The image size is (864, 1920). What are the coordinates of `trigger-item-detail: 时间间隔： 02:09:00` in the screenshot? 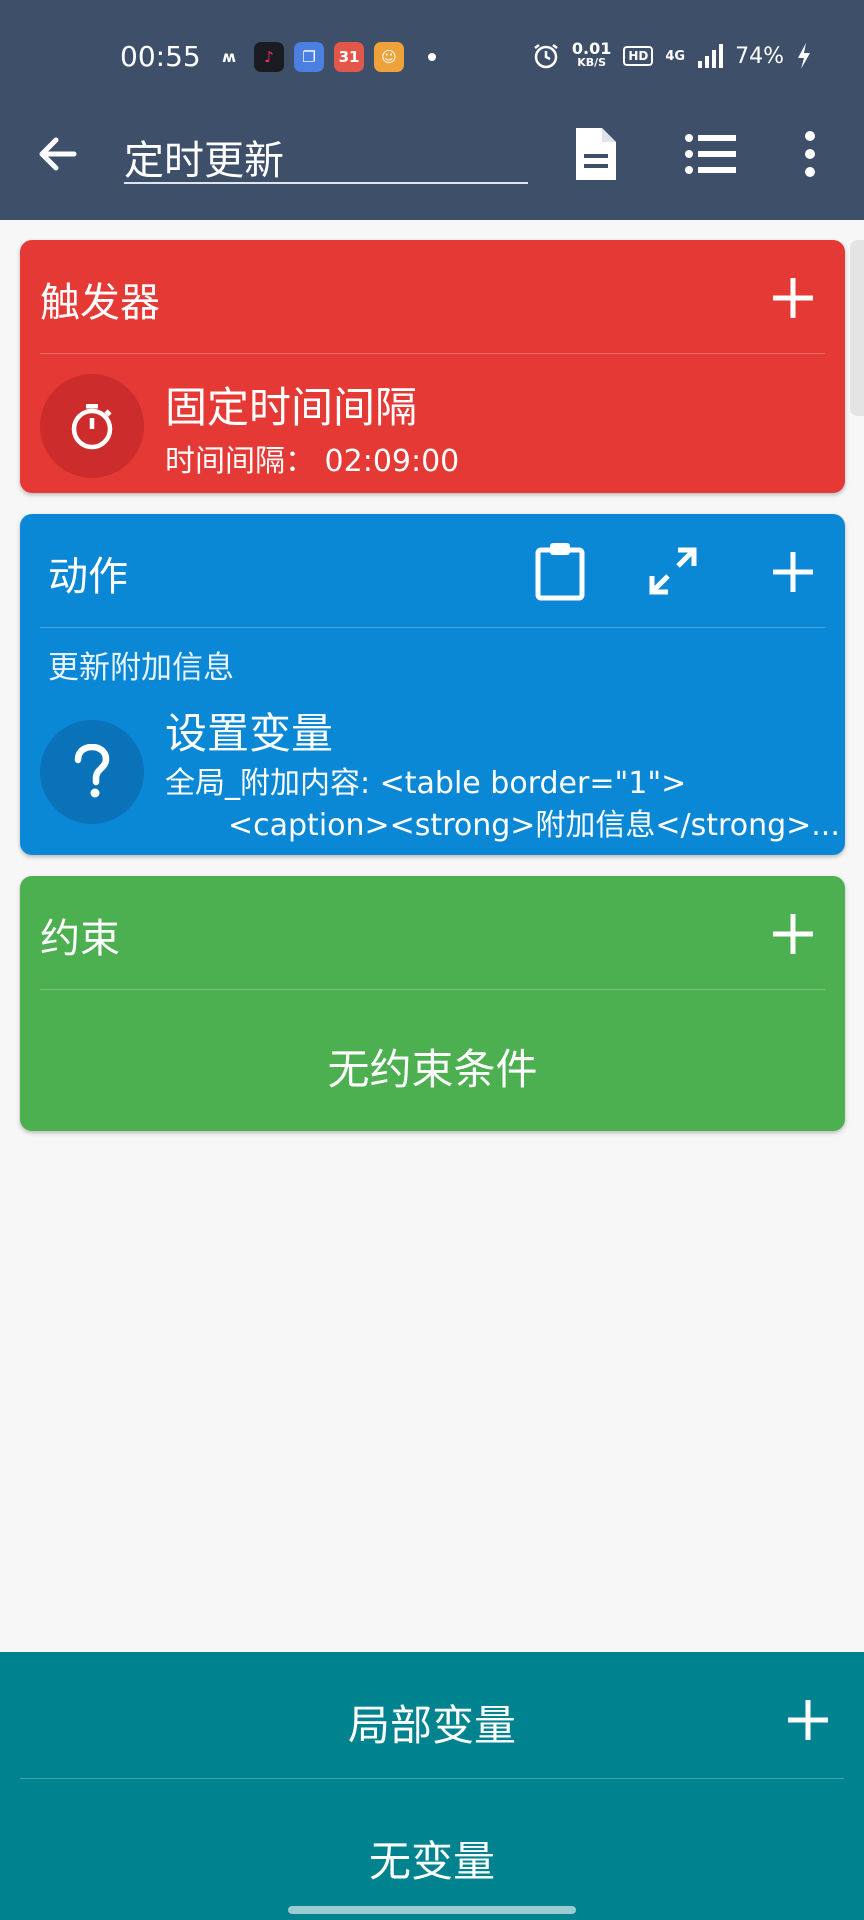 It's located at (312, 461).